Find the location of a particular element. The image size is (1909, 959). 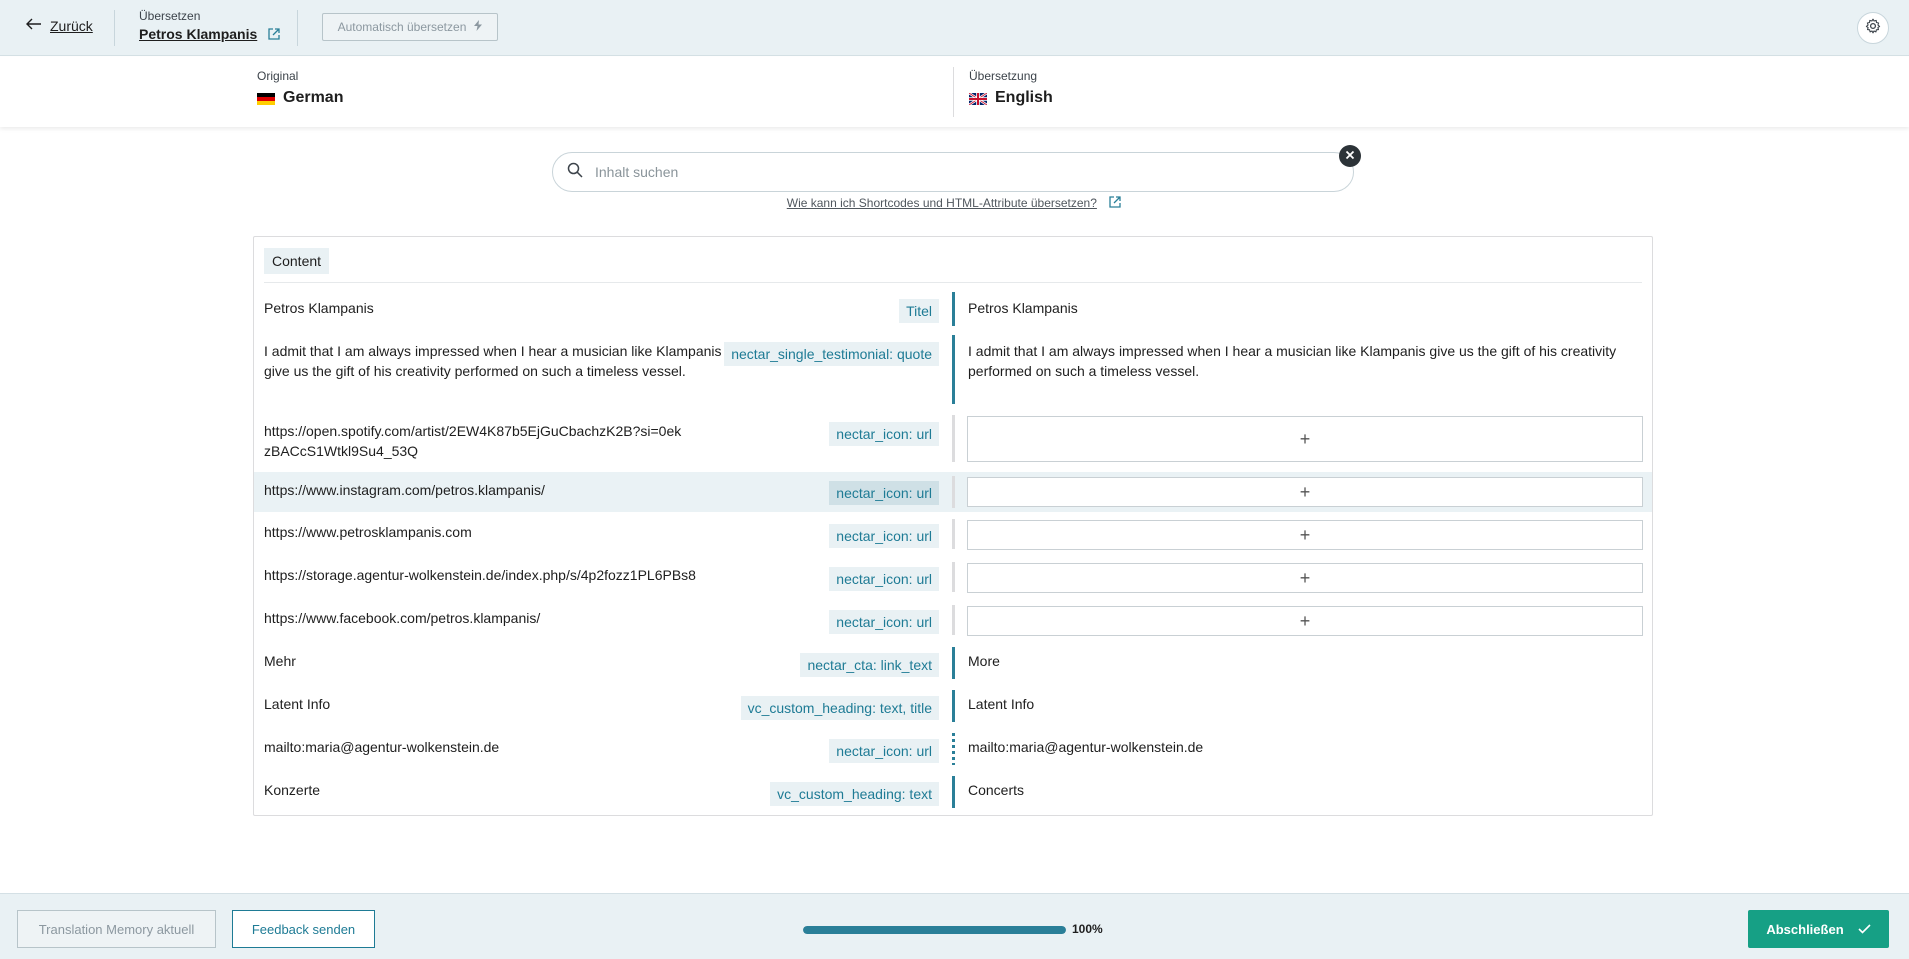

source-text: https://www.petrosklampanis.com is located at coordinates (368, 532).